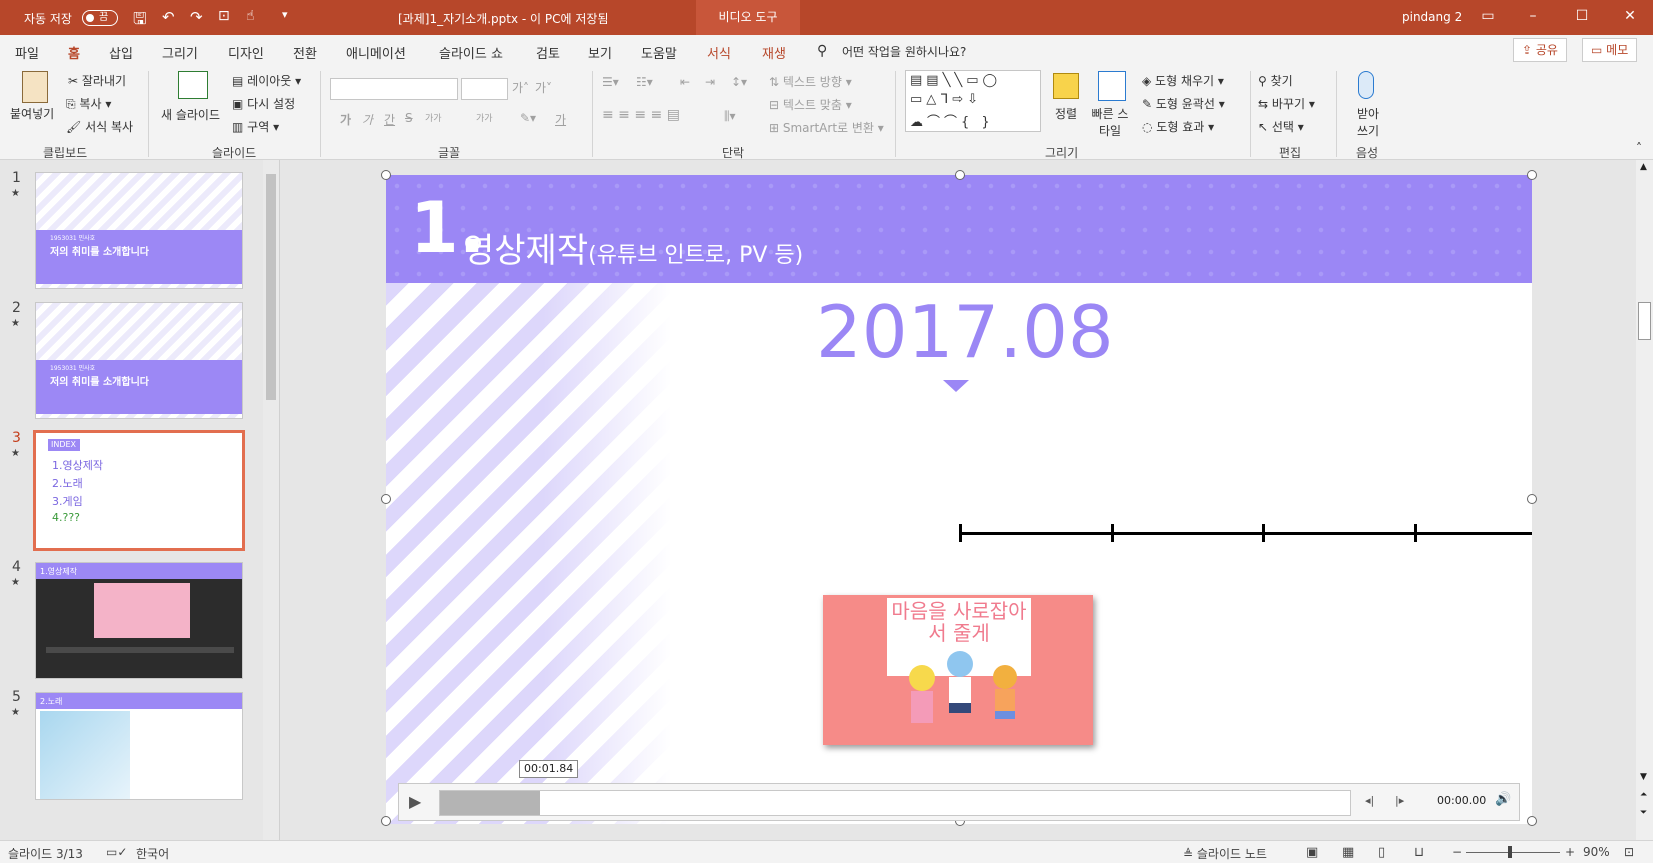  I want to click on format-painter-button: 🖌 서식 복사, so click(99, 126).